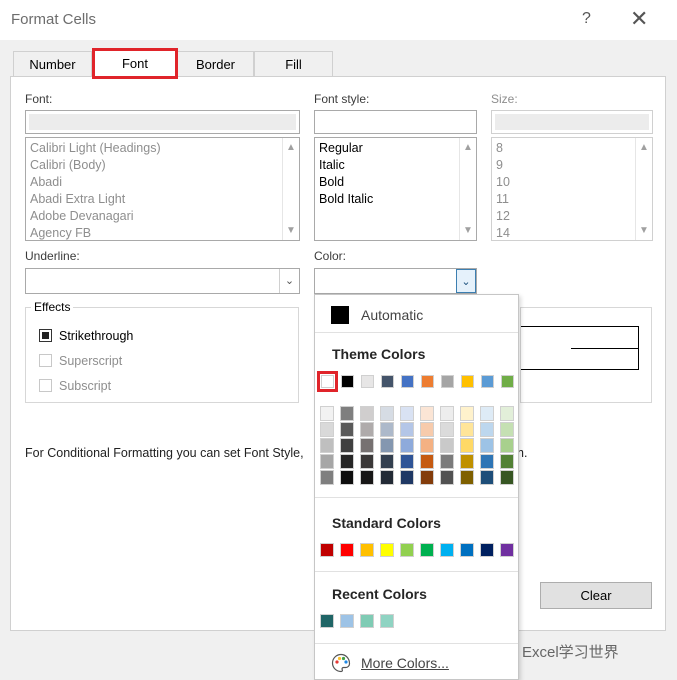  What do you see at coordinates (215, 64) in the screenshot?
I see `tab-border: Border` at bounding box center [215, 64].